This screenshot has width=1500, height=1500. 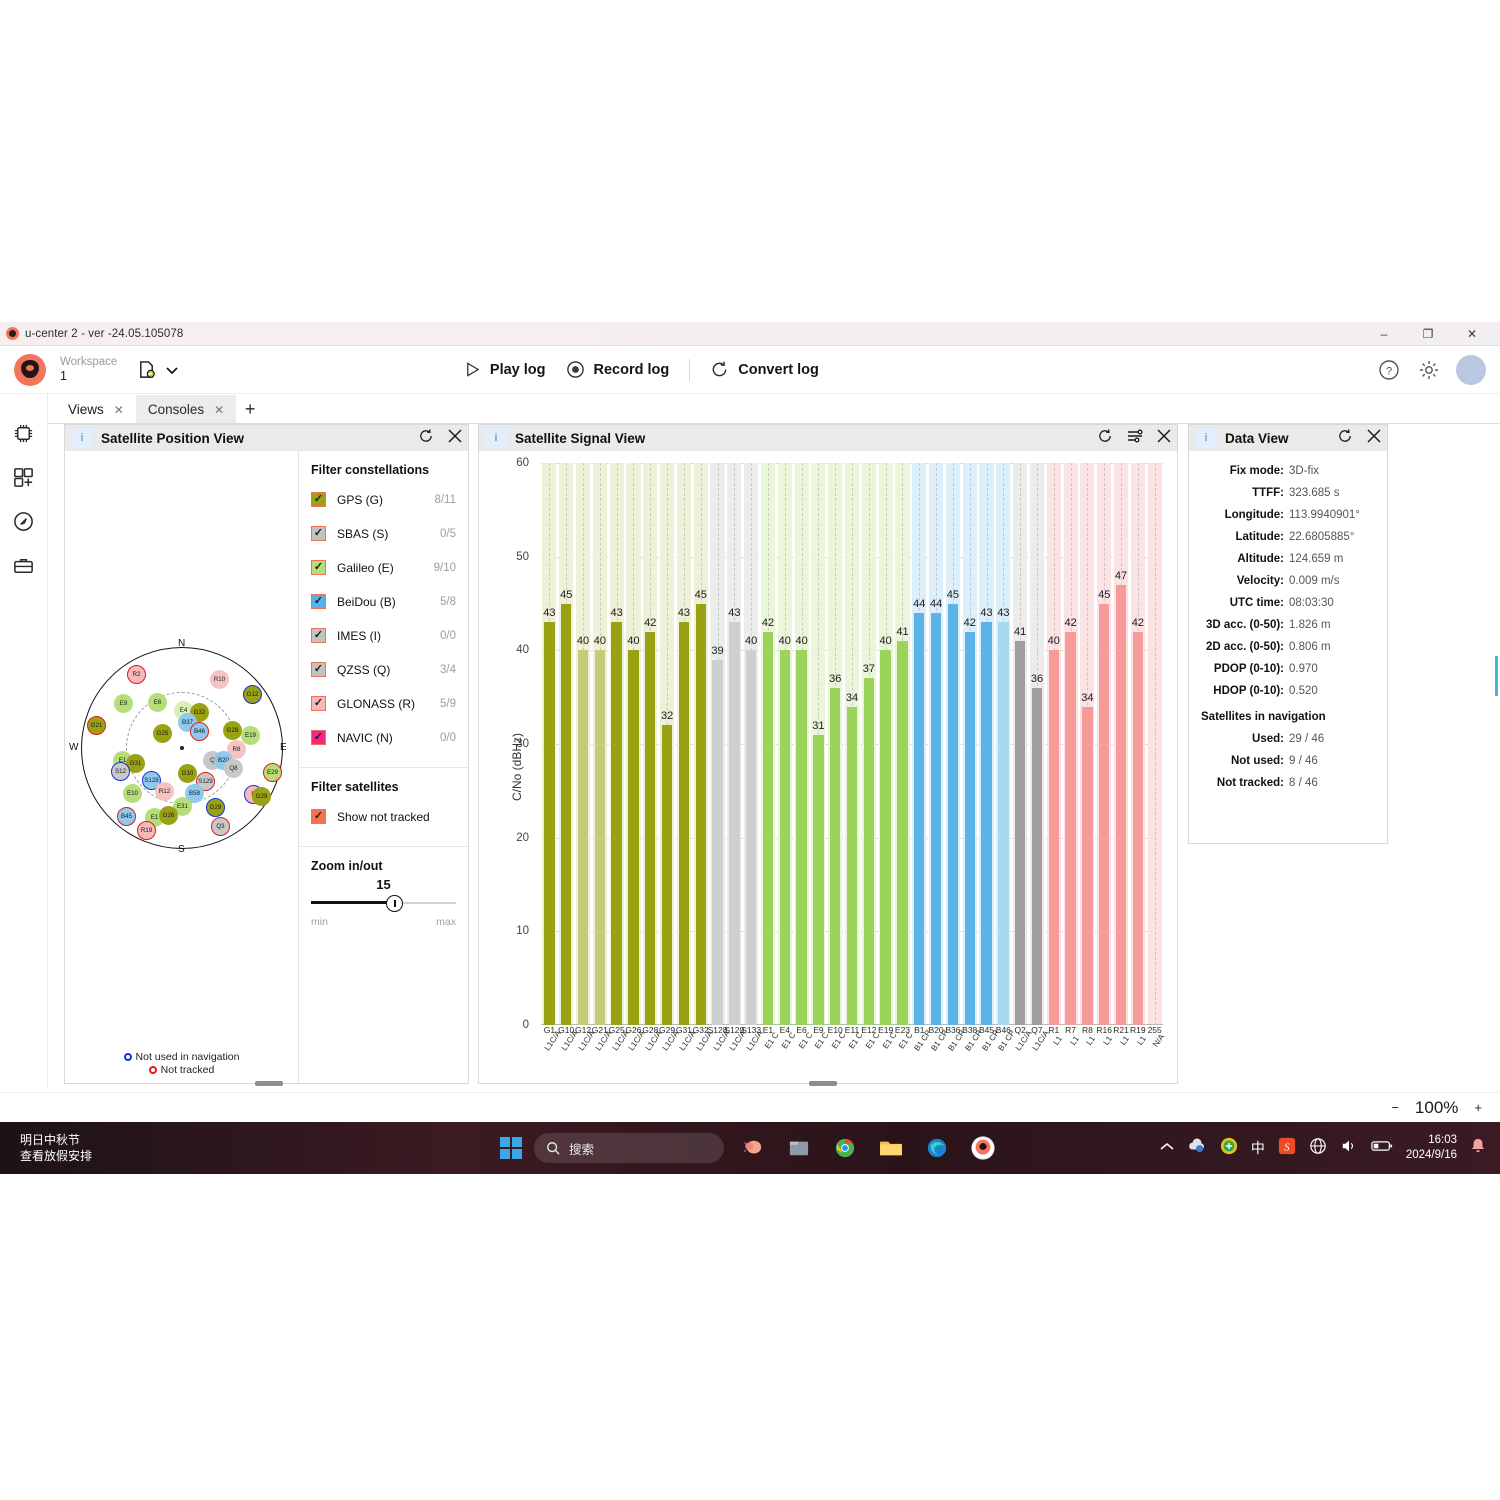 I want to click on satellite-marker: R12, so click(x=164, y=791).